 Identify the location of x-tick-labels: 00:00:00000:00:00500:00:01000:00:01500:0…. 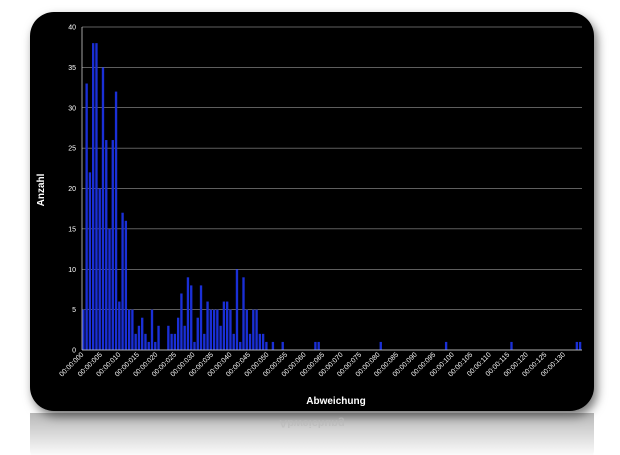
(312, 364).